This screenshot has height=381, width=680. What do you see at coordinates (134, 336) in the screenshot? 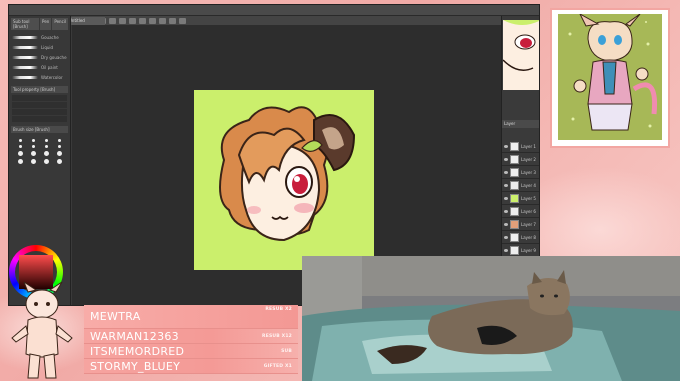
I see `event-username: WARMAN12363` at bounding box center [134, 336].